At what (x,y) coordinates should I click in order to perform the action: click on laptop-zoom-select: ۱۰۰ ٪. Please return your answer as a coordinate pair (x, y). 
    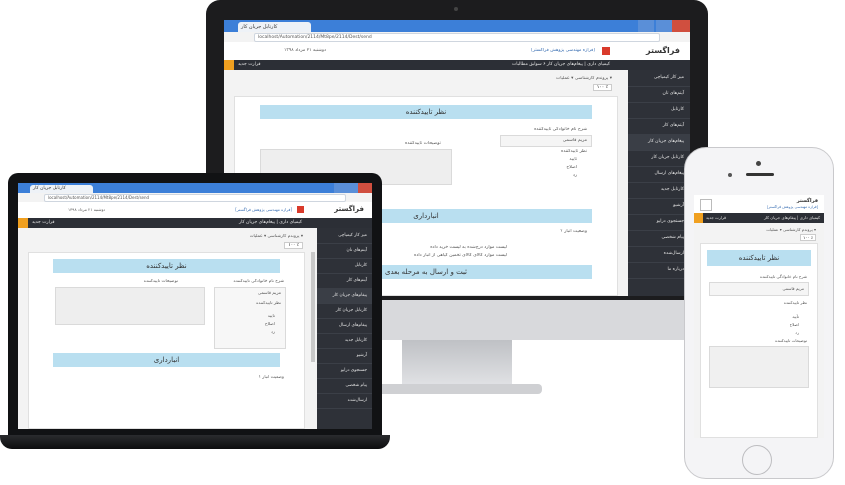
    Looking at the image, I should click on (293, 245).